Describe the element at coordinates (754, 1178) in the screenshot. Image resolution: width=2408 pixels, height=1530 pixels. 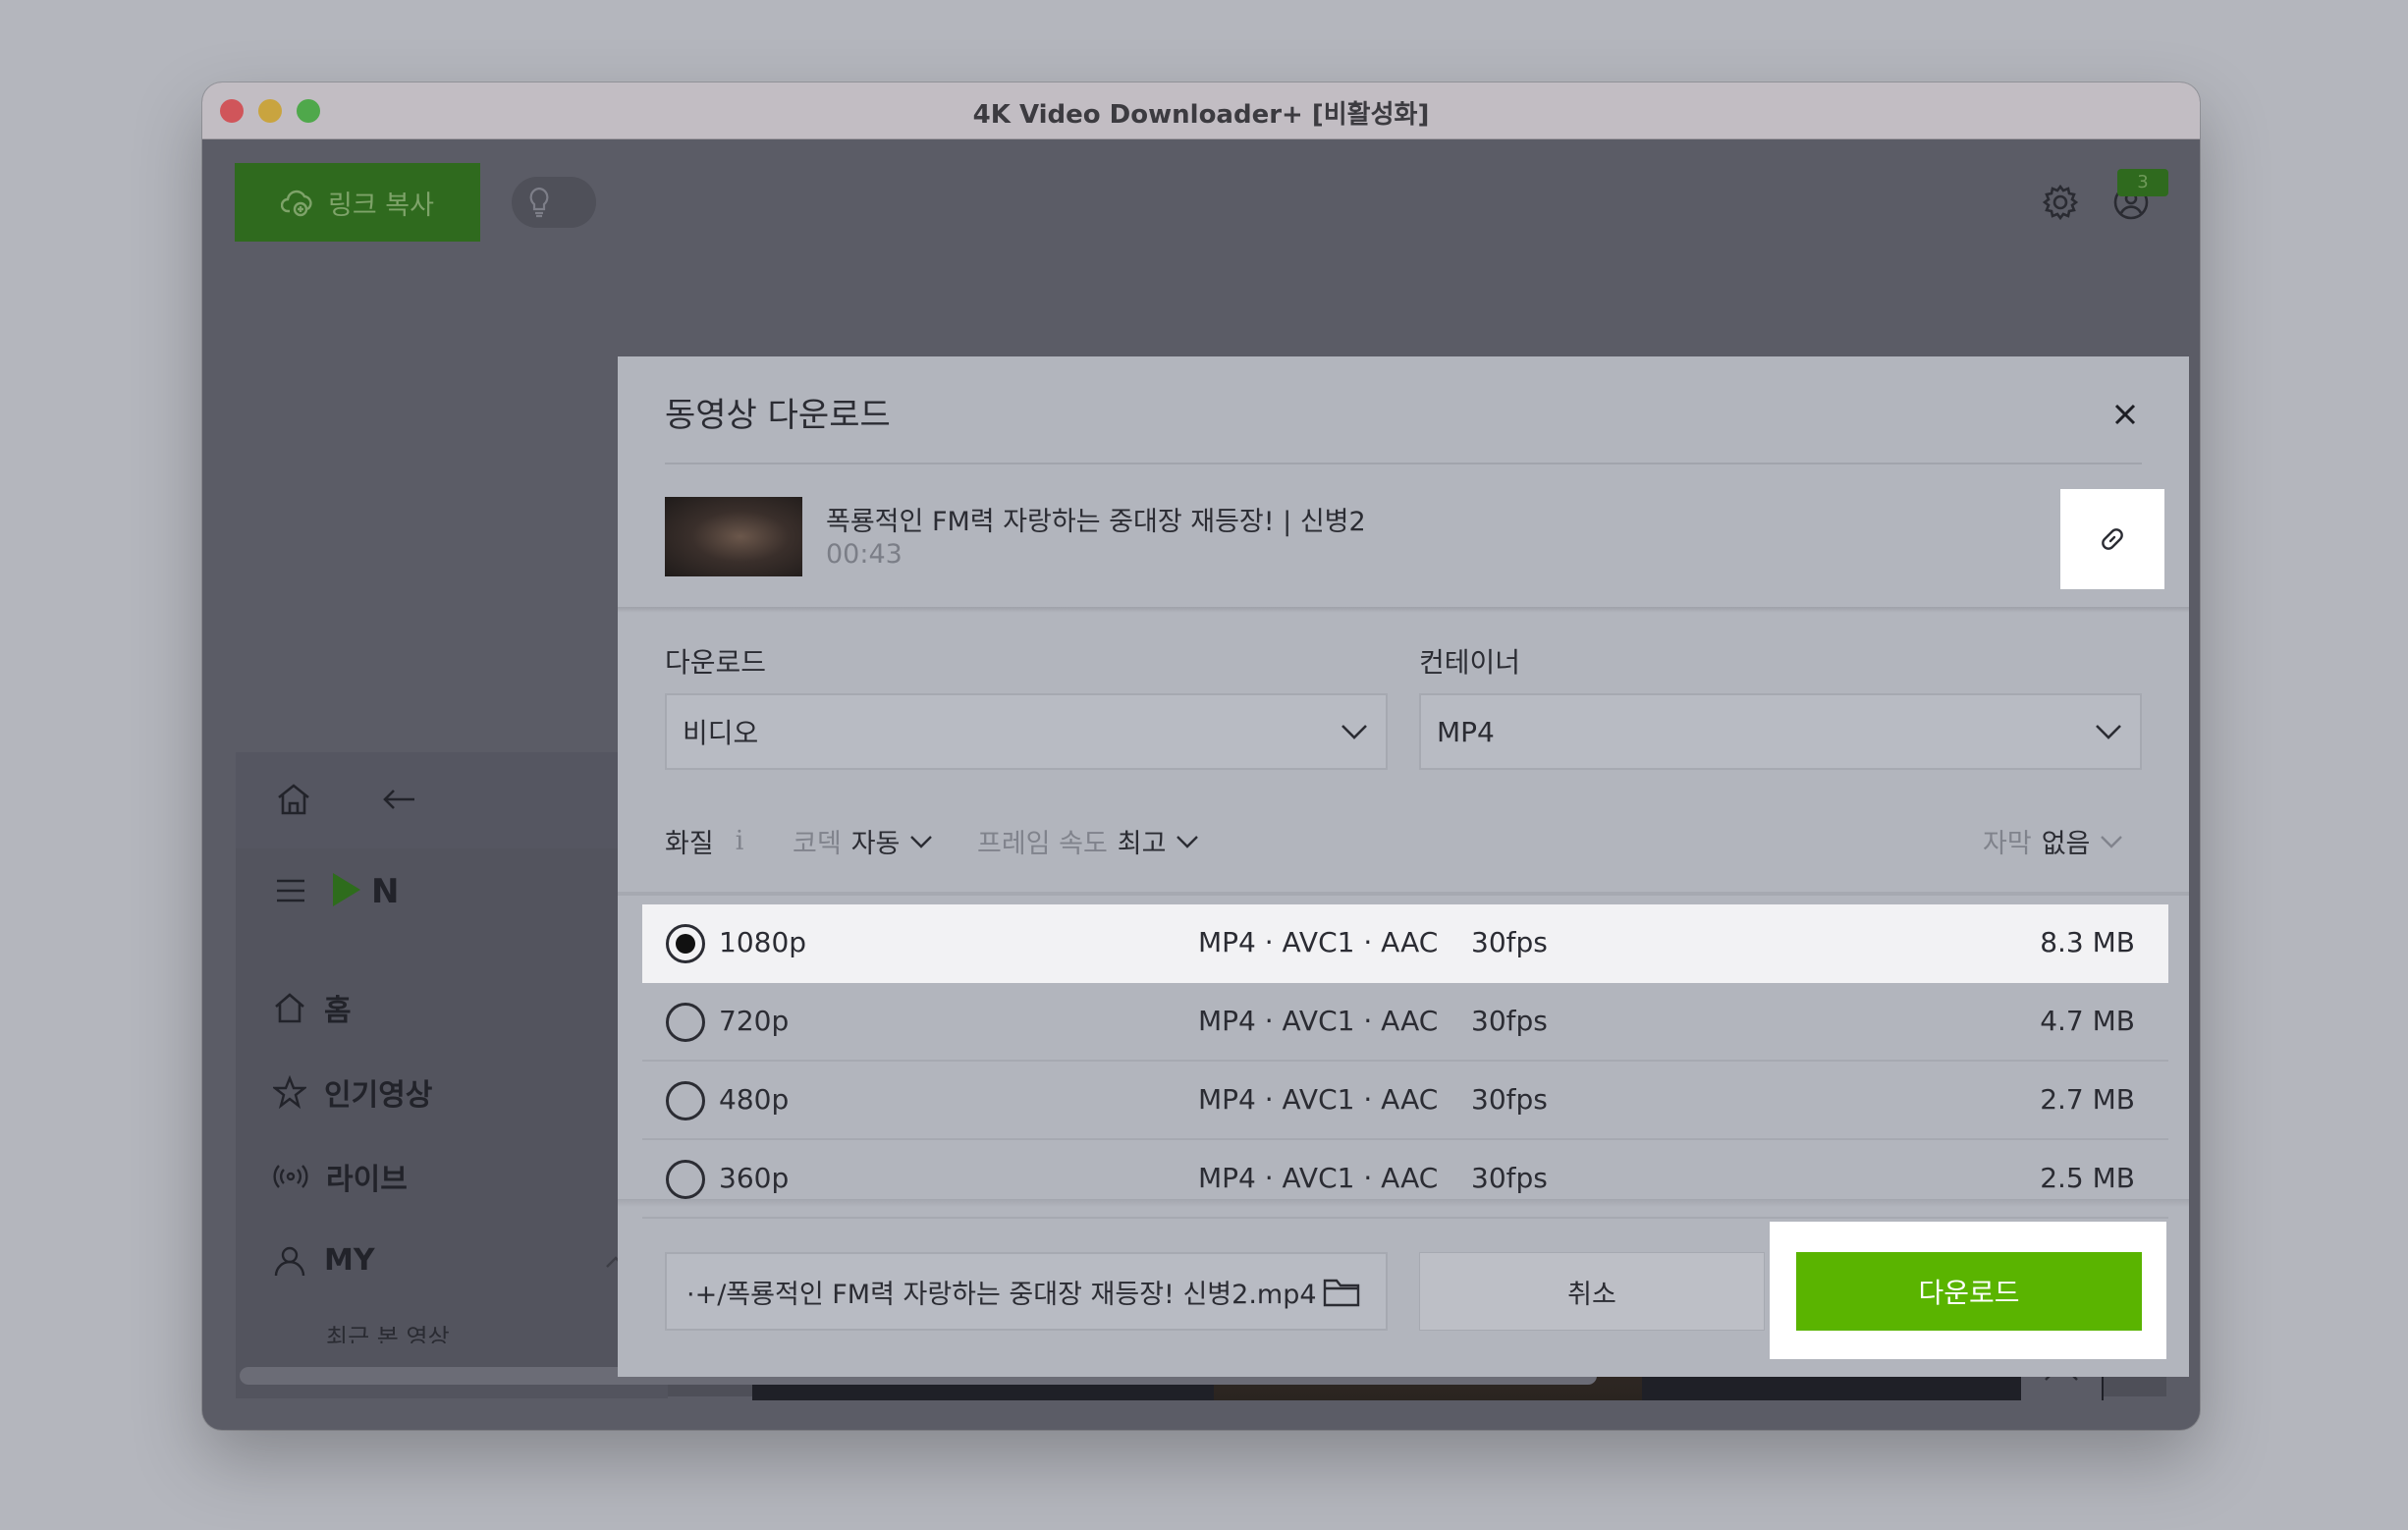
I see `quality-resolution: 360p` at that location.